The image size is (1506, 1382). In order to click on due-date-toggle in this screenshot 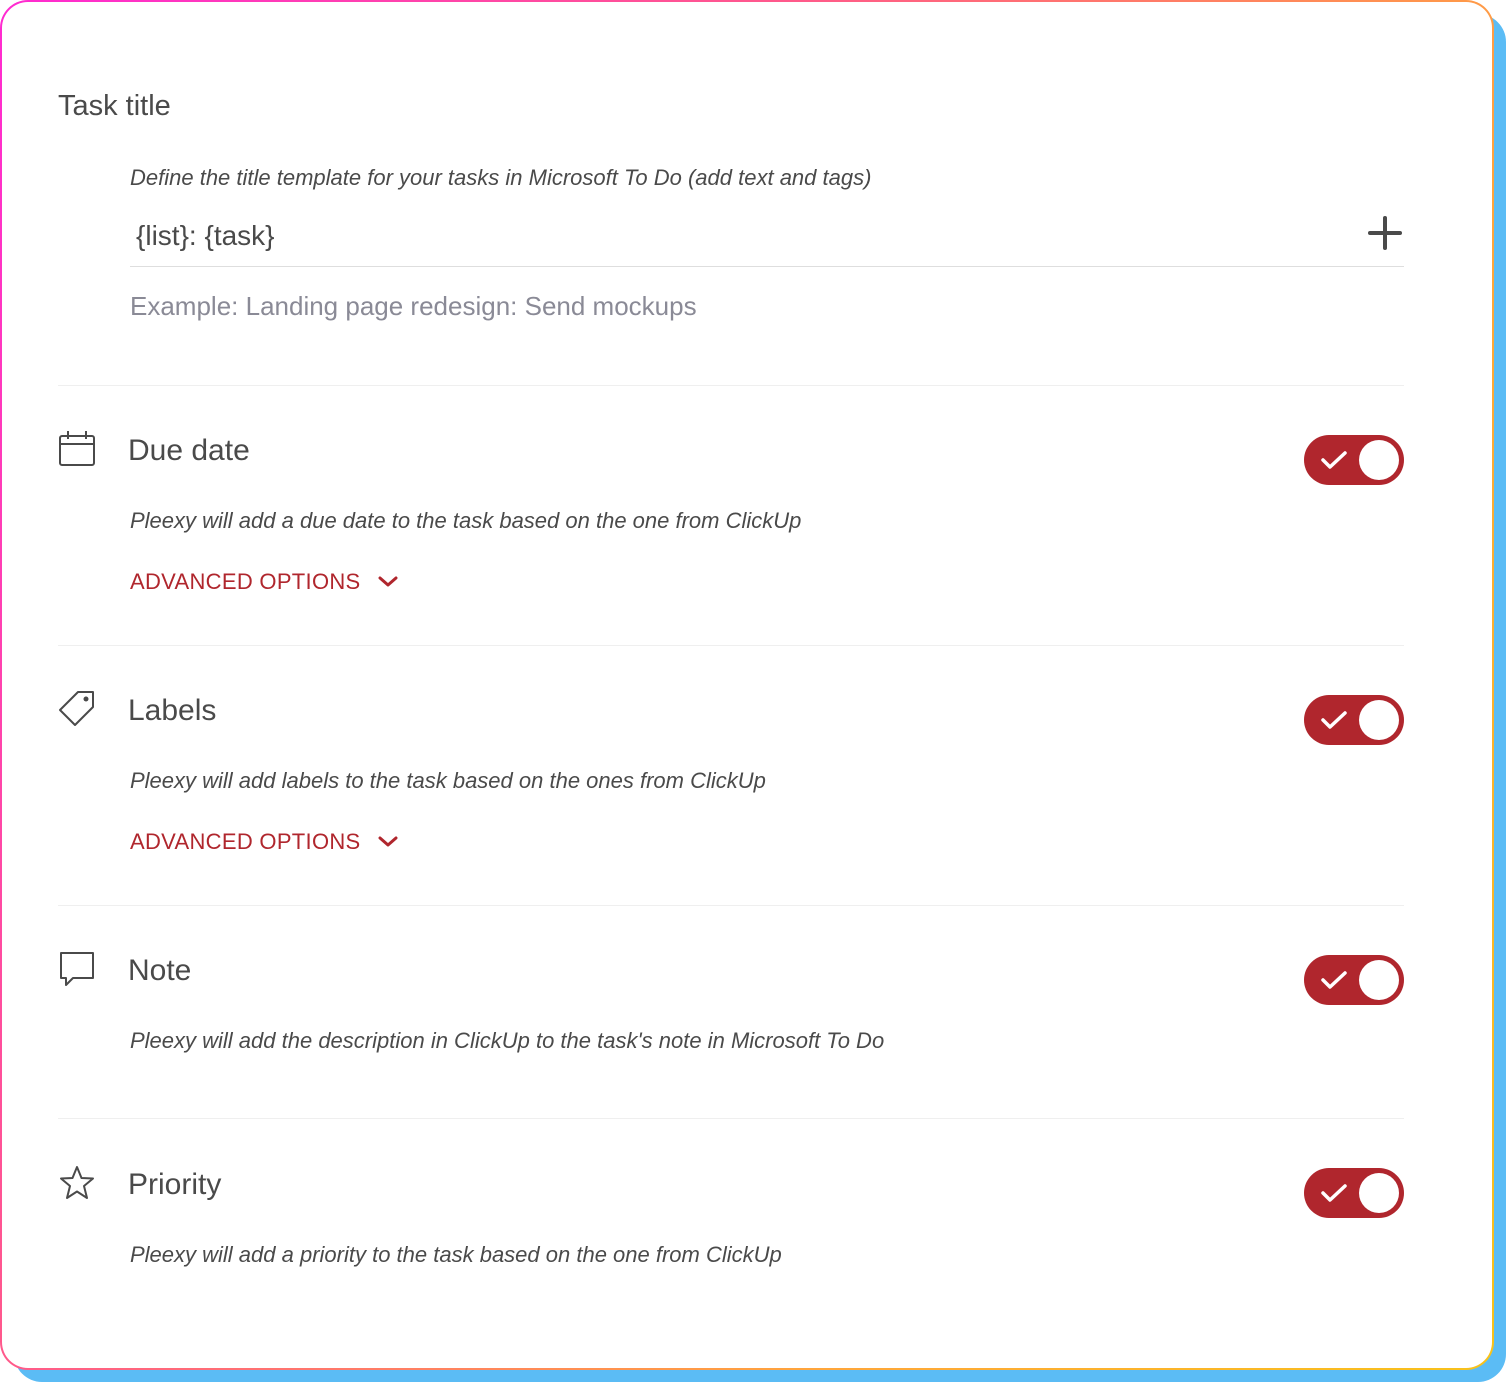, I will do `click(1354, 460)`.